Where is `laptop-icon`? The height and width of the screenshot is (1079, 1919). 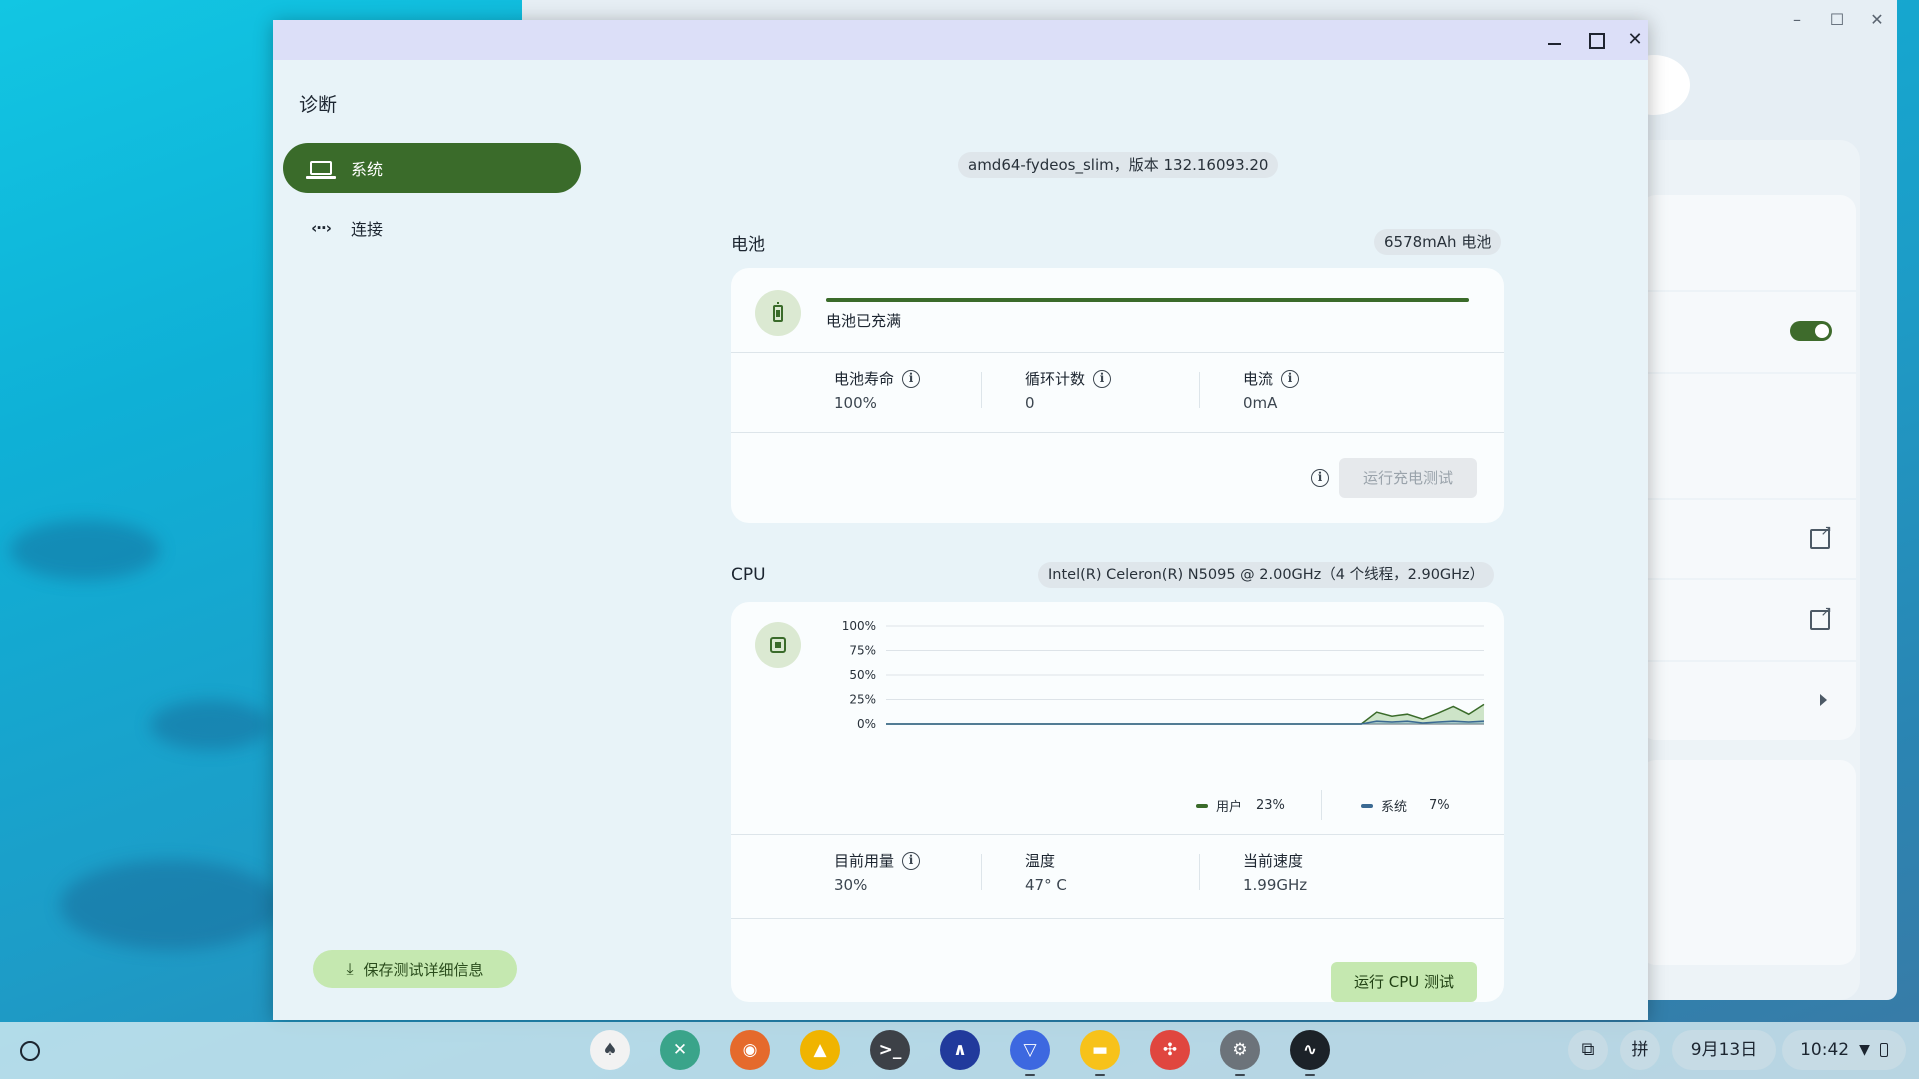
laptop-icon is located at coordinates (321, 168).